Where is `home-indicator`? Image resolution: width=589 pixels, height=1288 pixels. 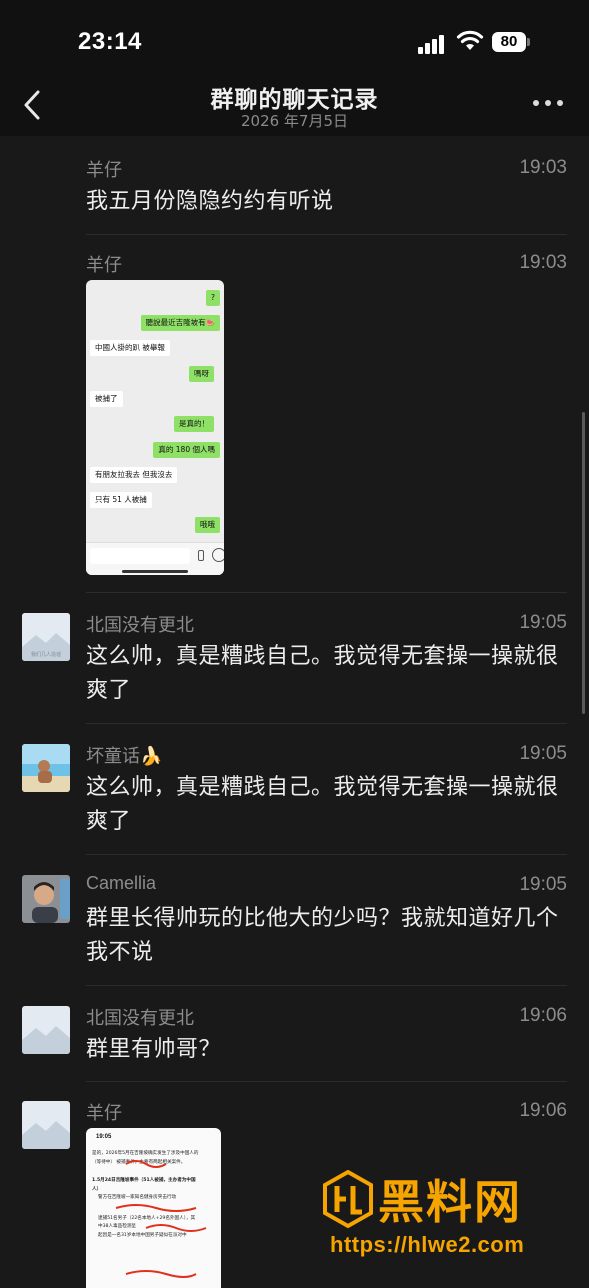
home-indicator is located at coordinates (155, 571).